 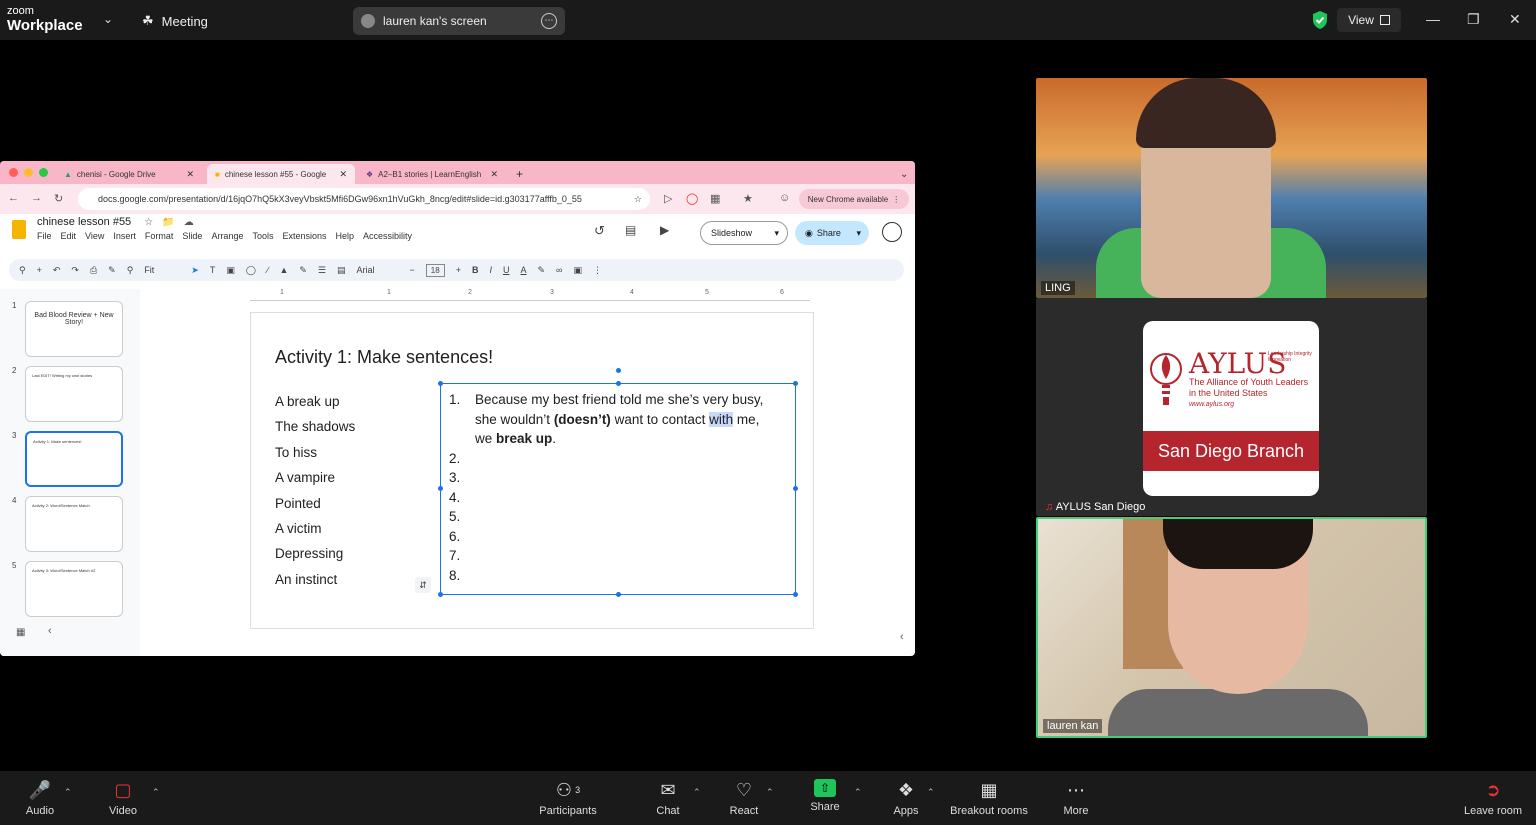 What do you see at coordinates (268, 270) in the screenshot?
I see `line-icon: ∕` at bounding box center [268, 270].